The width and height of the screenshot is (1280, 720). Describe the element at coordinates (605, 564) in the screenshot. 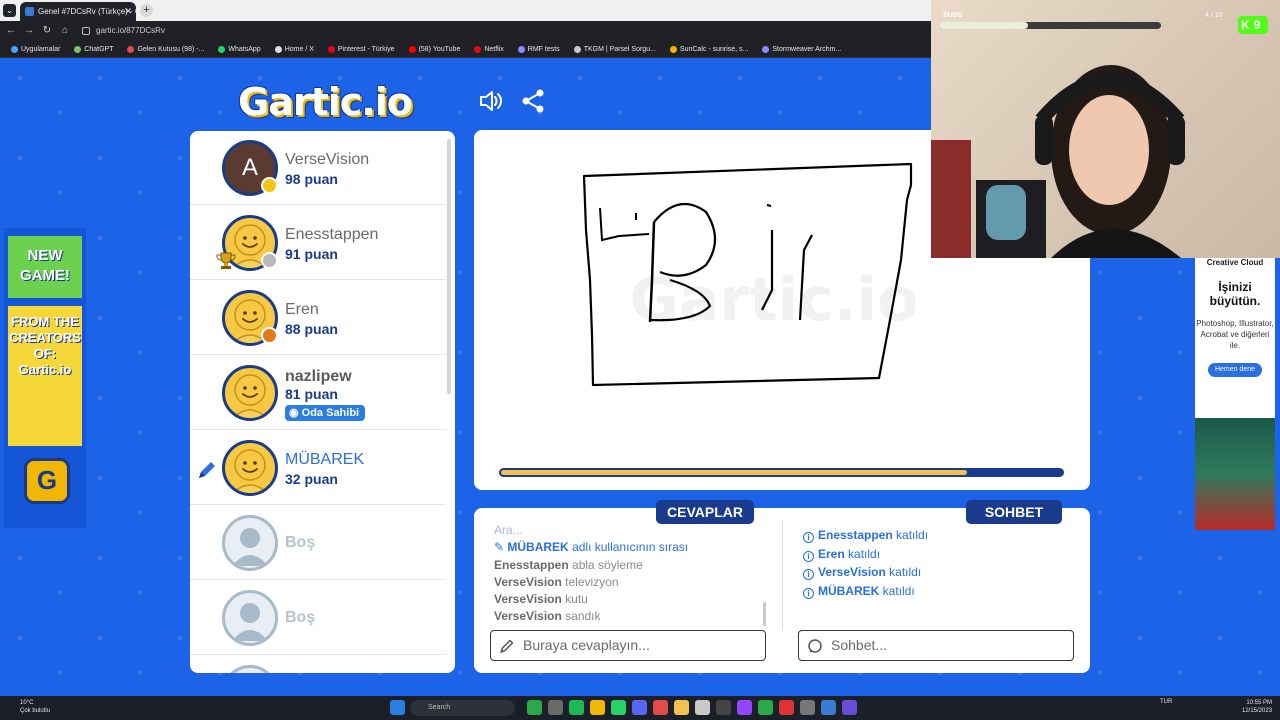

I see `answer-text: abla söyleme` at that location.